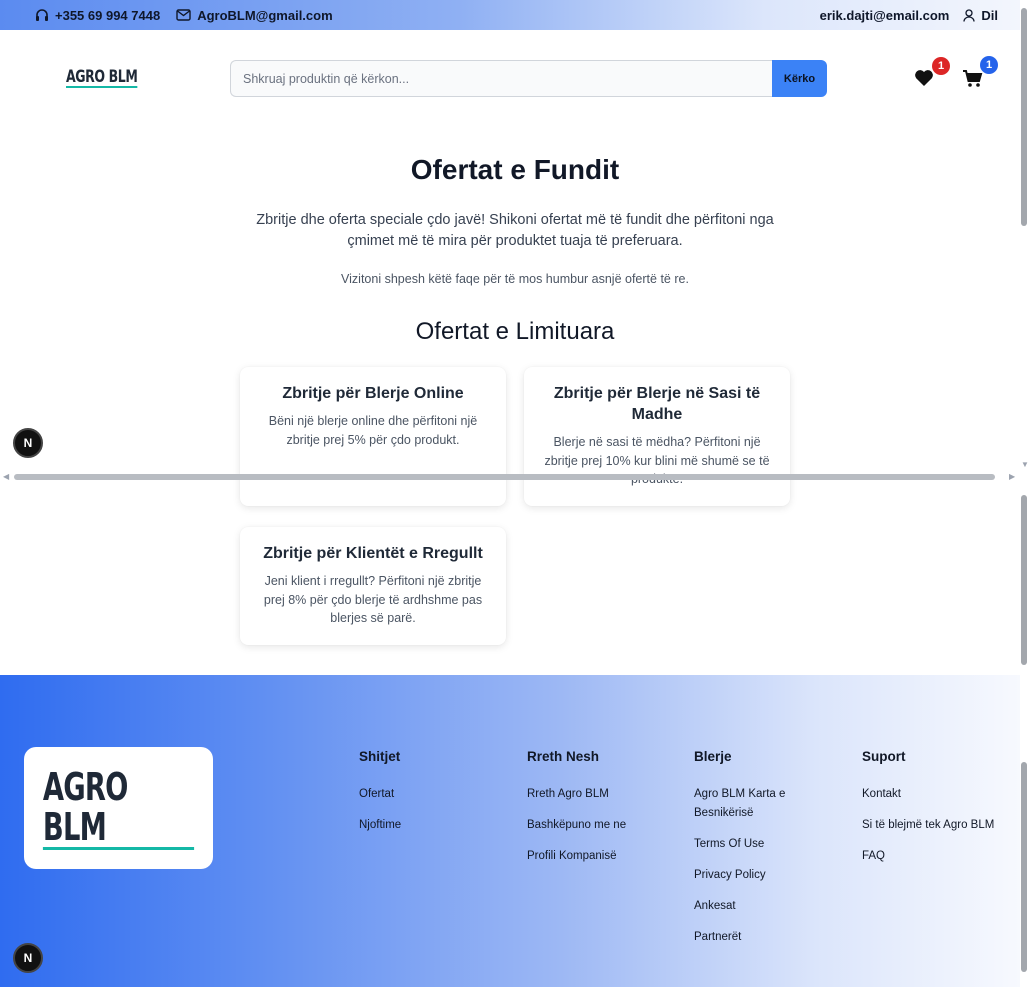  What do you see at coordinates (973, 78) in the screenshot?
I see `cart-icon` at bounding box center [973, 78].